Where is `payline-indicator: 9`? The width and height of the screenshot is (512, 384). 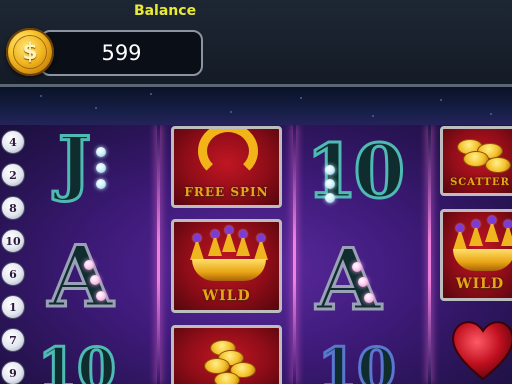 payline-indicator: 9 is located at coordinates (13, 372).